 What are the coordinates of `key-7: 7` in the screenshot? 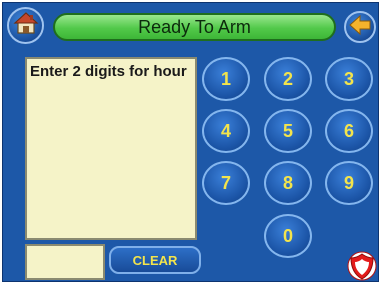 It's located at (226, 183).